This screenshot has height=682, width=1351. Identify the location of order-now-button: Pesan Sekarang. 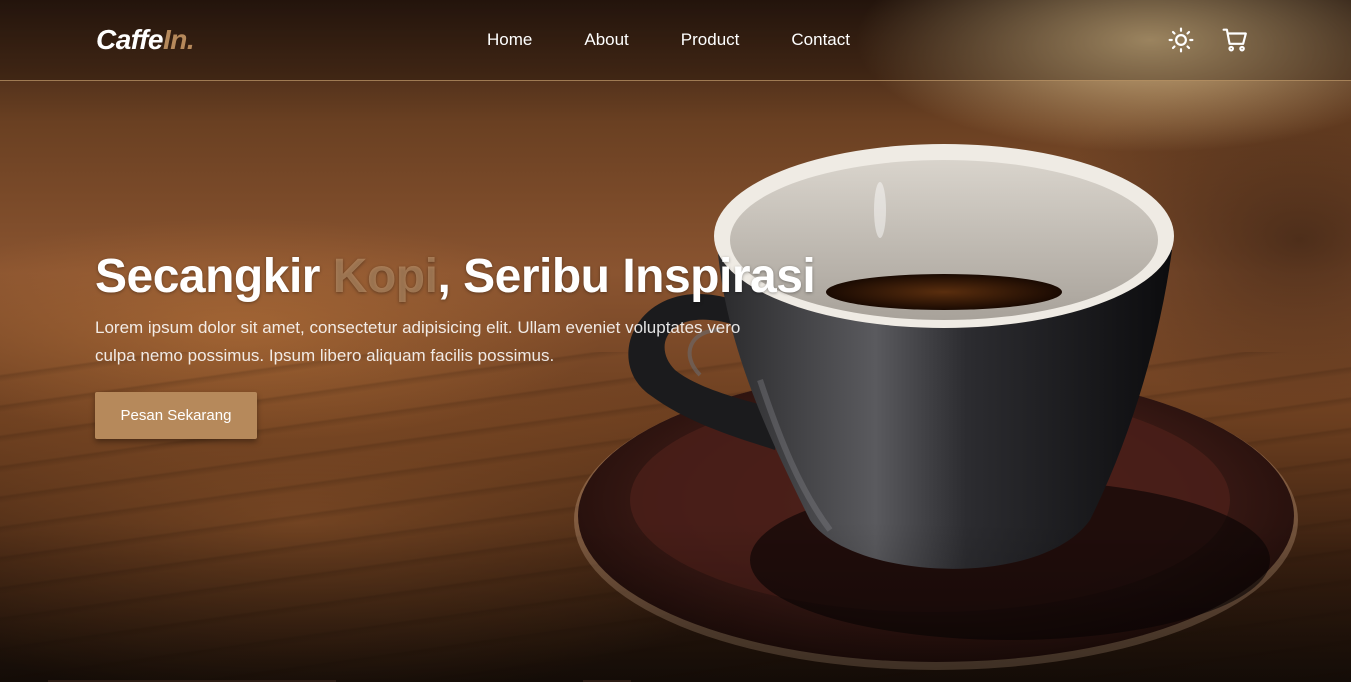
(176, 415).